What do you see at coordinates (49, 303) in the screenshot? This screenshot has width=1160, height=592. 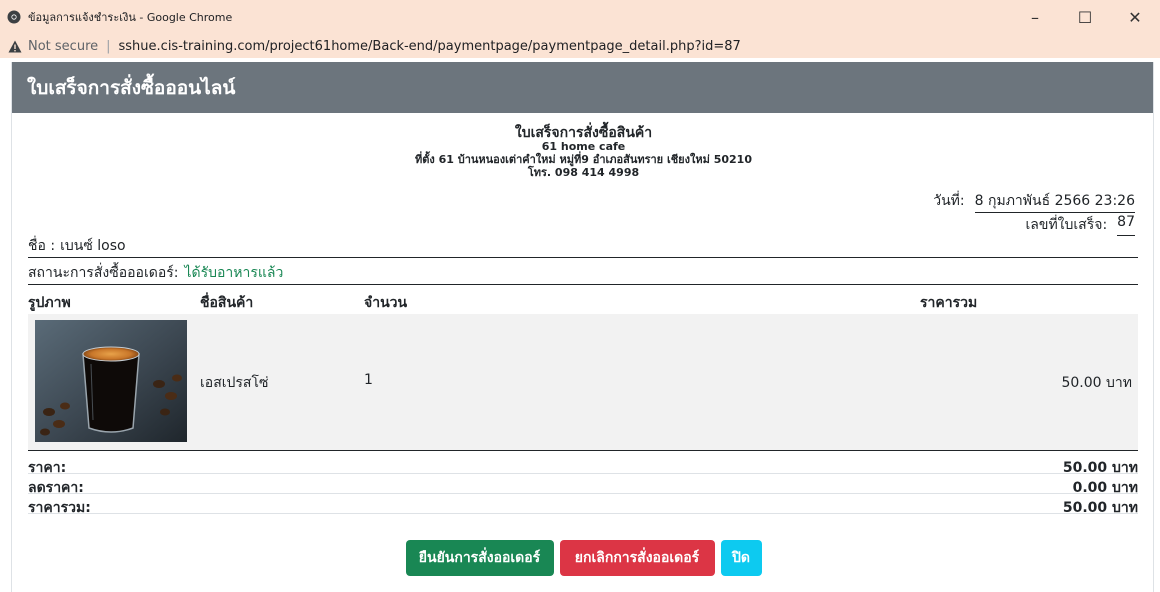 I see `col-image-header: รูปภาพ` at bounding box center [49, 303].